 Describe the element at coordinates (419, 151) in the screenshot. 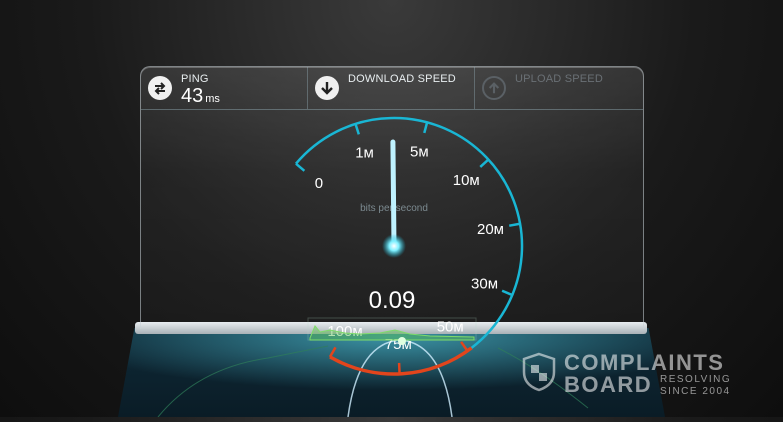

I see `gauge-tick-label: 5м` at that location.